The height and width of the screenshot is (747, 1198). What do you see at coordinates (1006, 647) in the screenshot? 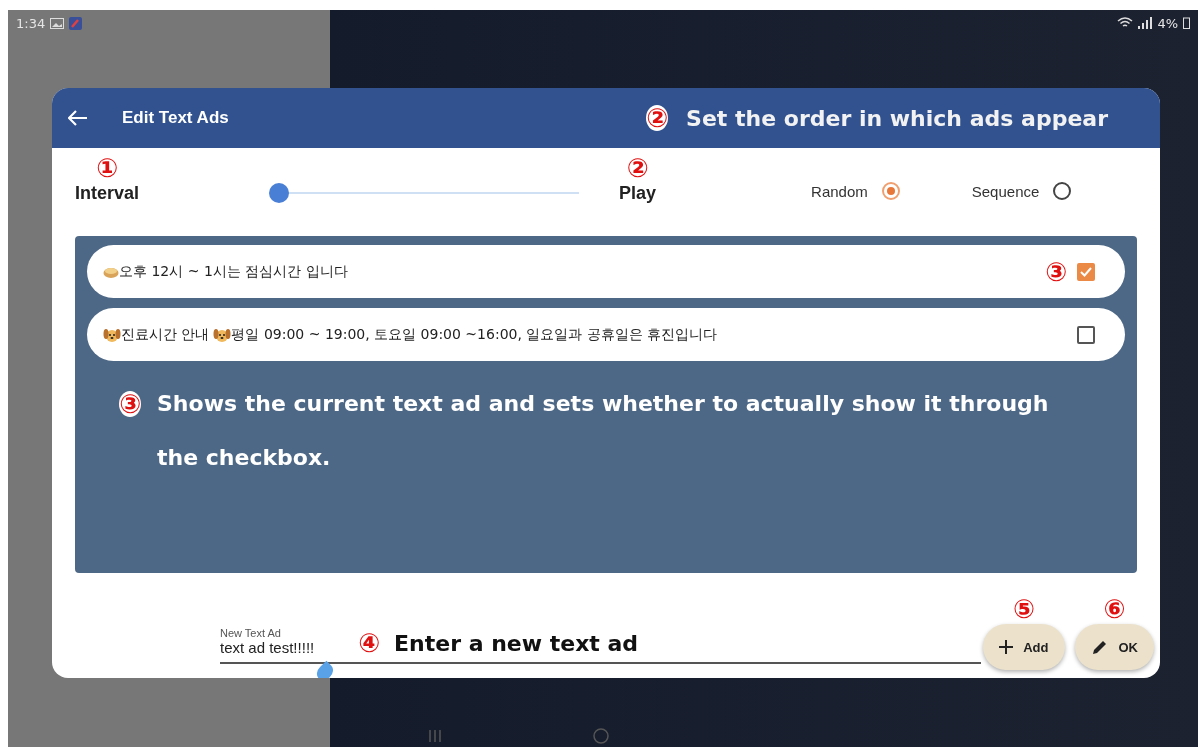
I see `plus-icon` at bounding box center [1006, 647].